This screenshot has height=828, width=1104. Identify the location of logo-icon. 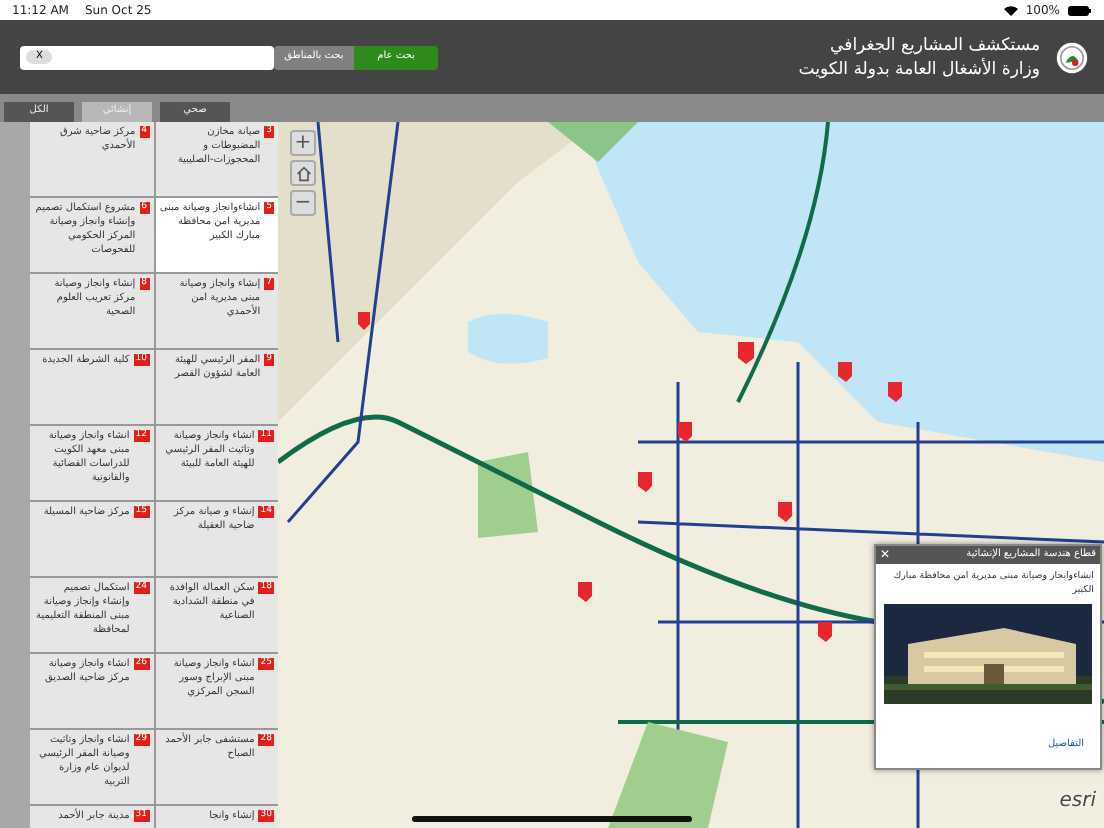
(1072, 57).